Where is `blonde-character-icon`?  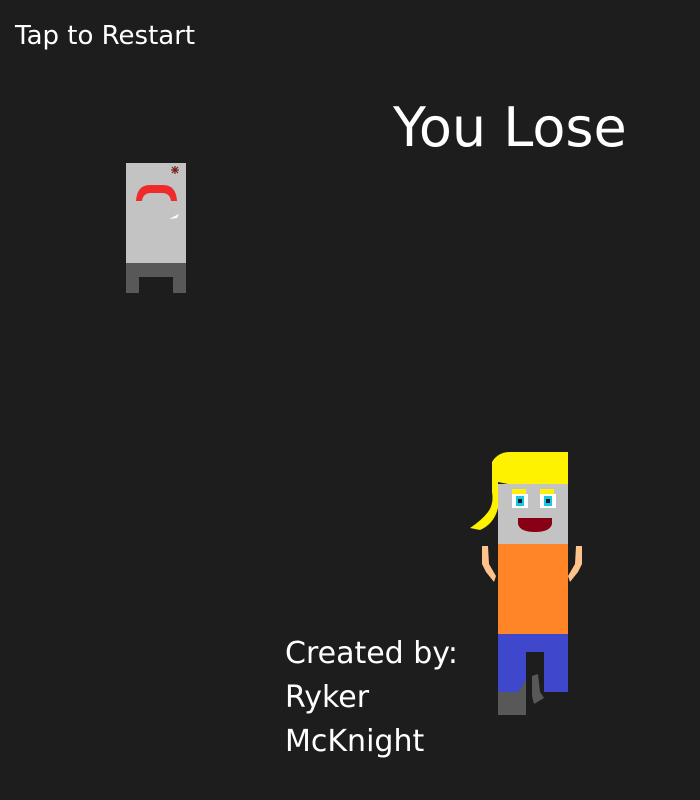
blonde-character-icon is located at coordinates (526, 583).